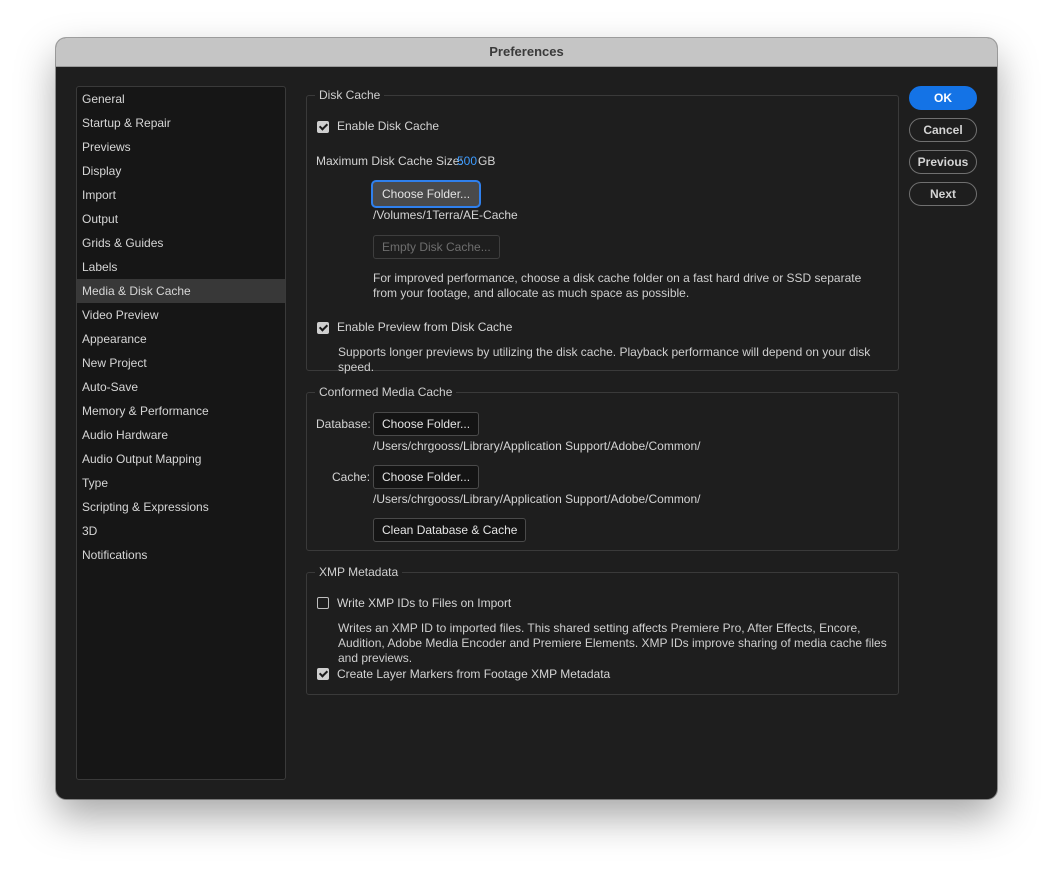 The width and height of the screenshot is (1053, 874). What do you see at coordinates (181, 219) in the screenshot?
I see `sidebar-item-output: Output` at bounding box center [181, 219].